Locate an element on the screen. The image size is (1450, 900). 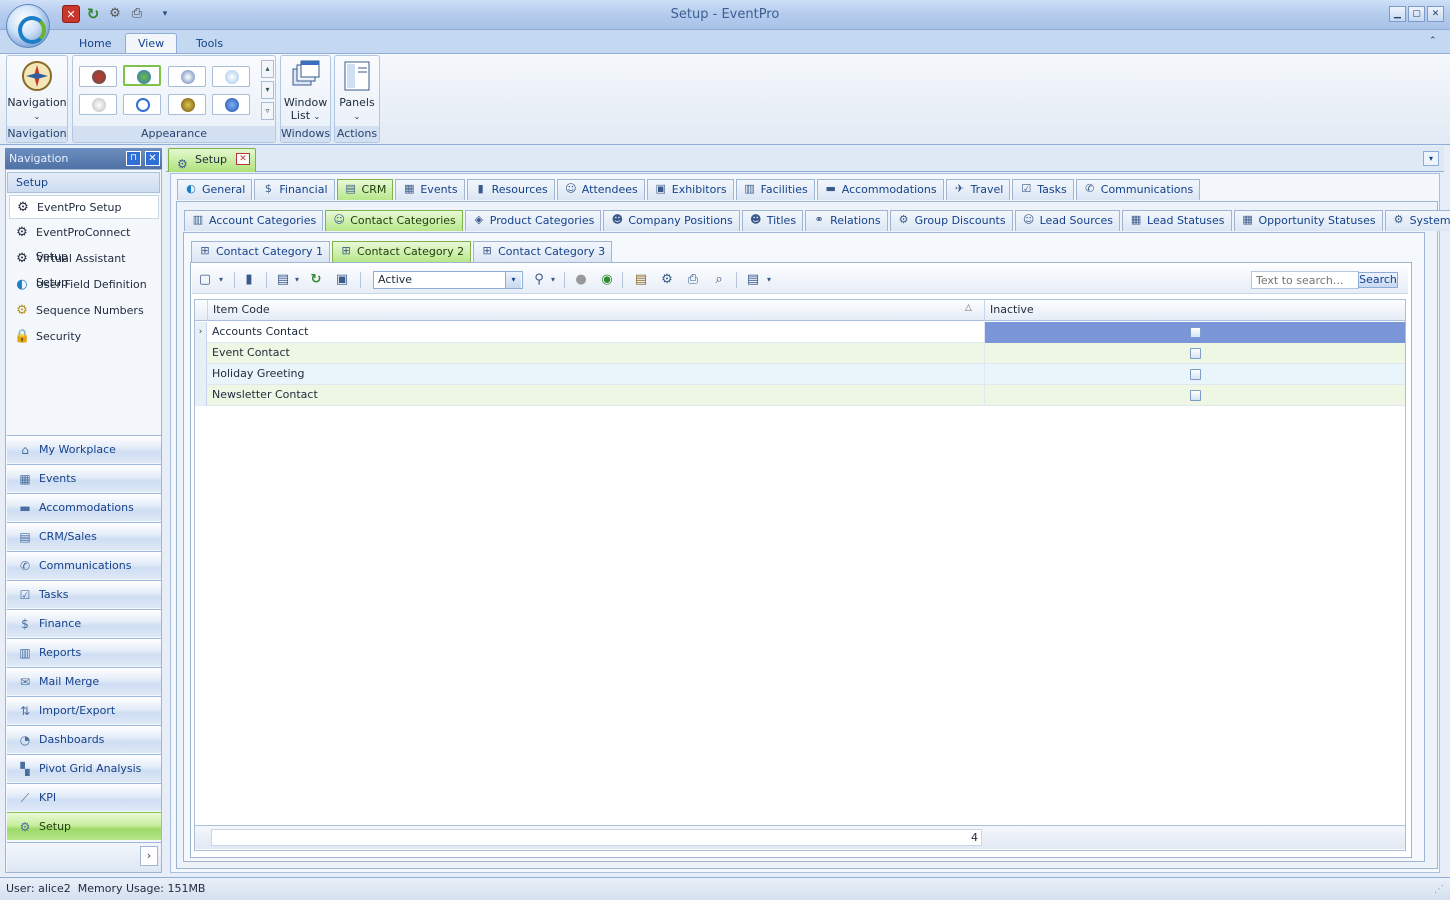
gallery-scroll-down-icon: ▾ is located at coordinates (267, 90).